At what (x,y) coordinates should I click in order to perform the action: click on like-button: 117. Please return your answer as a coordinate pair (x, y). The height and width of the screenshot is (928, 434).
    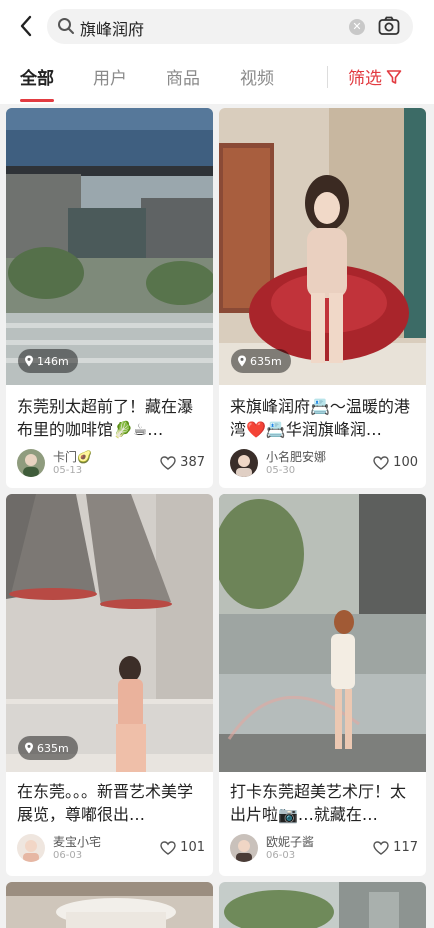
    Looking at the image, I should click on (395, 847).